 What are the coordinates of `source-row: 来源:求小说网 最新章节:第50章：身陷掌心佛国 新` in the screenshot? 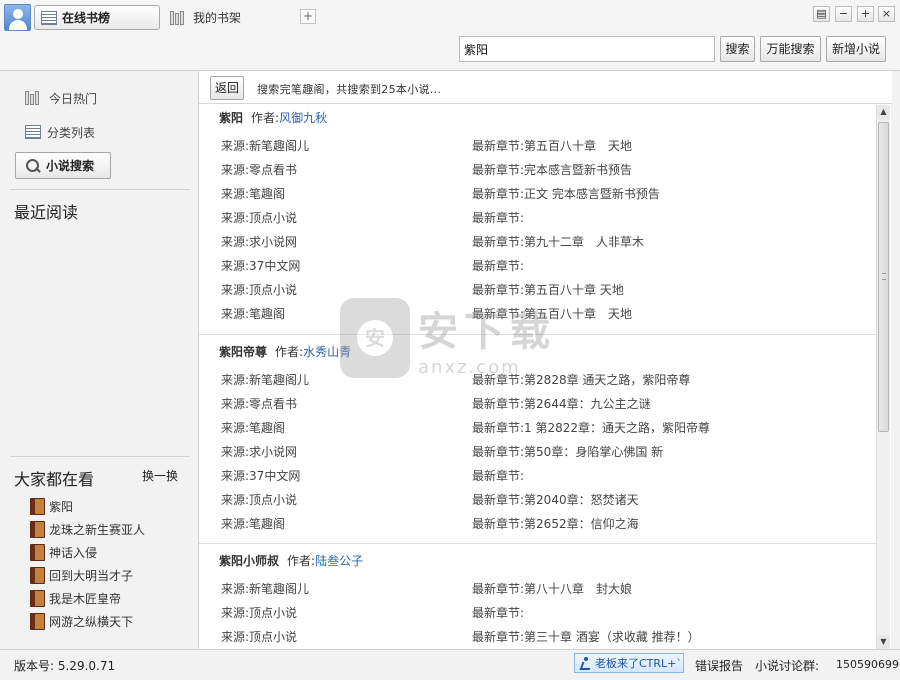 It's located at (537, 450).